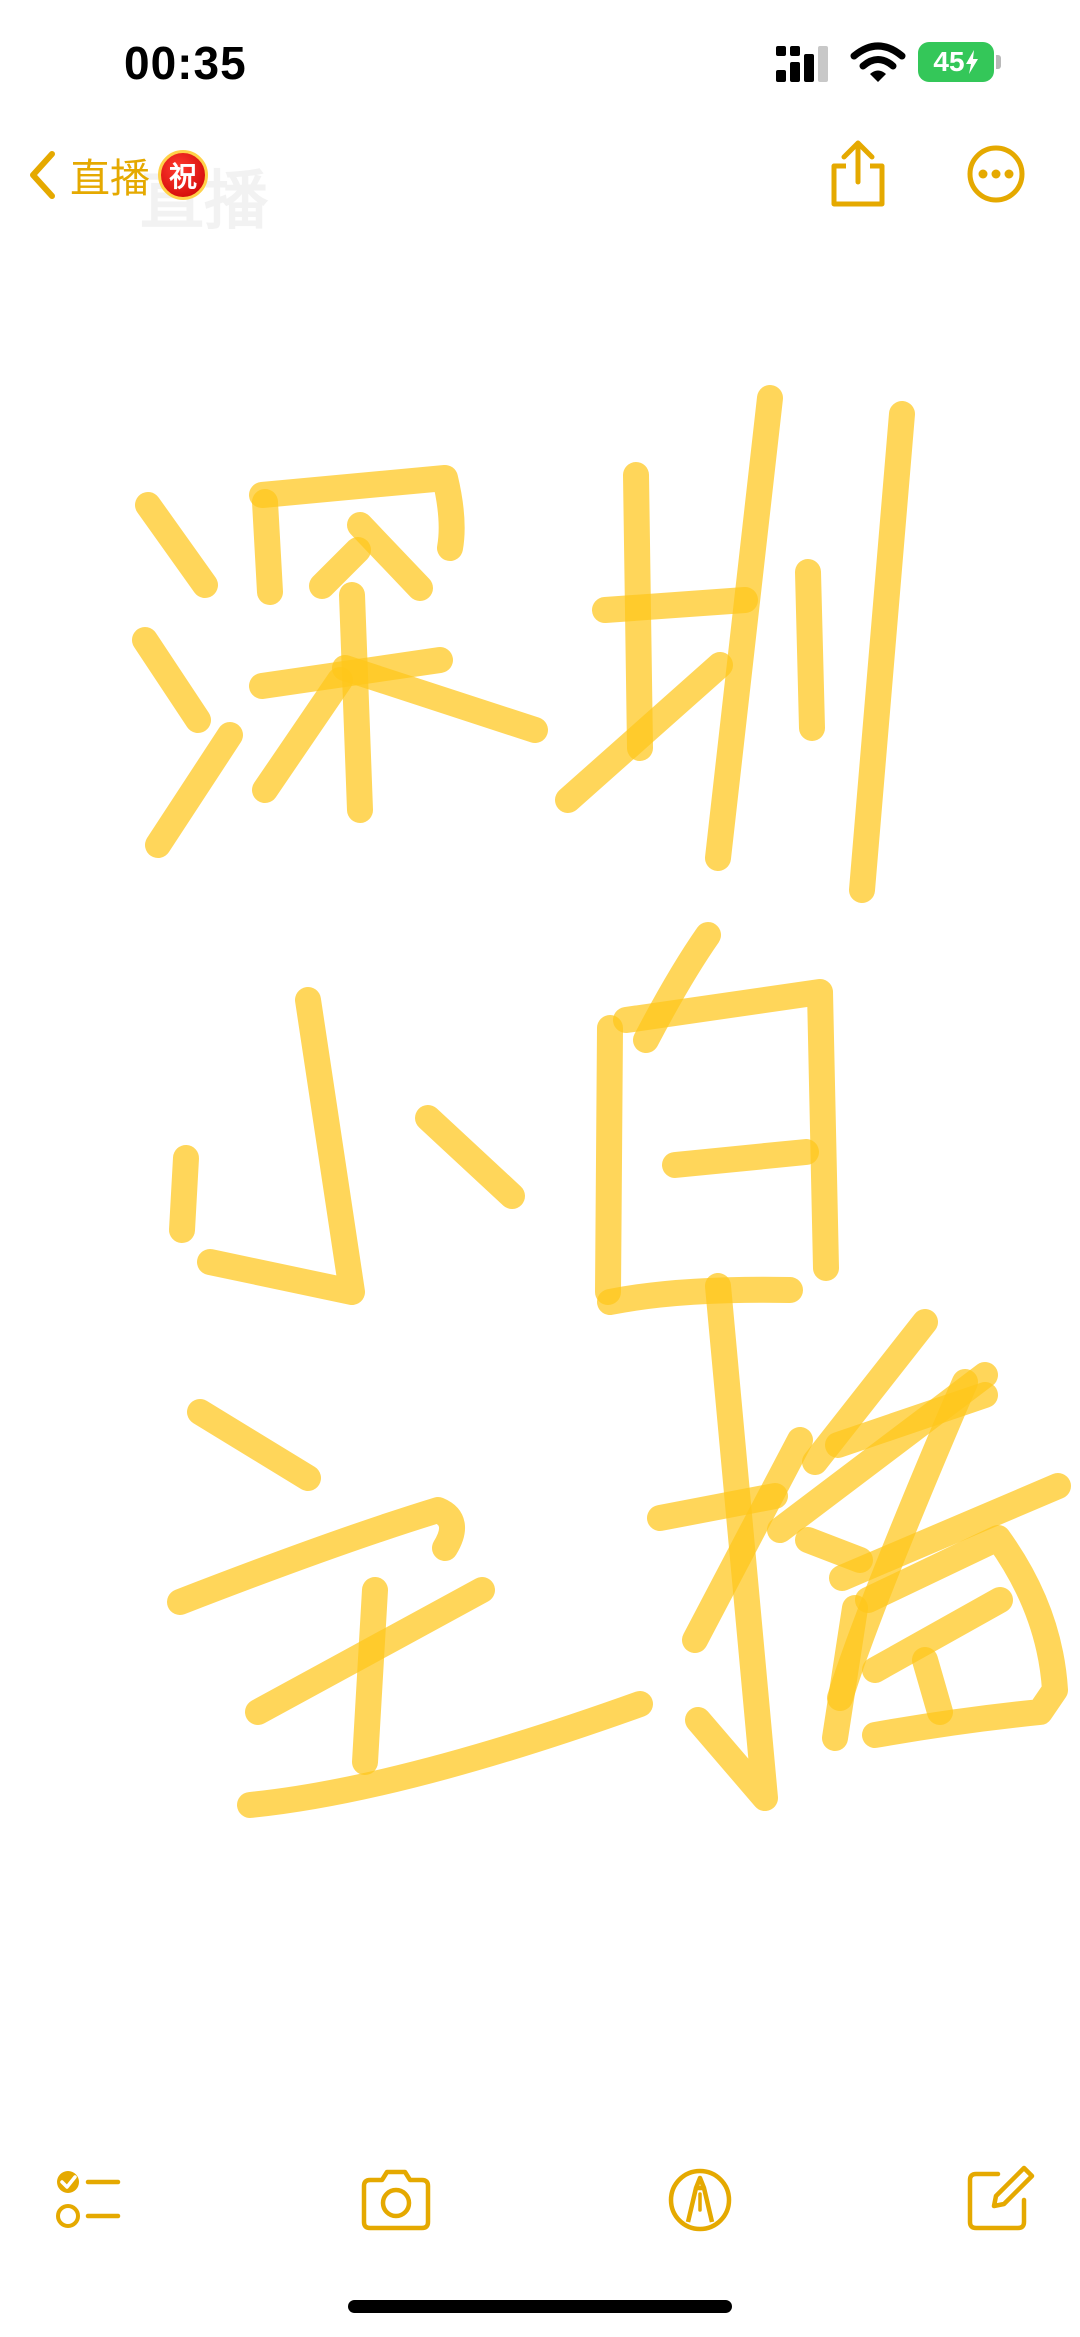  Describe the element at coordinates (998, 2200) in the screenshot. I see `compose-icon` at that location.